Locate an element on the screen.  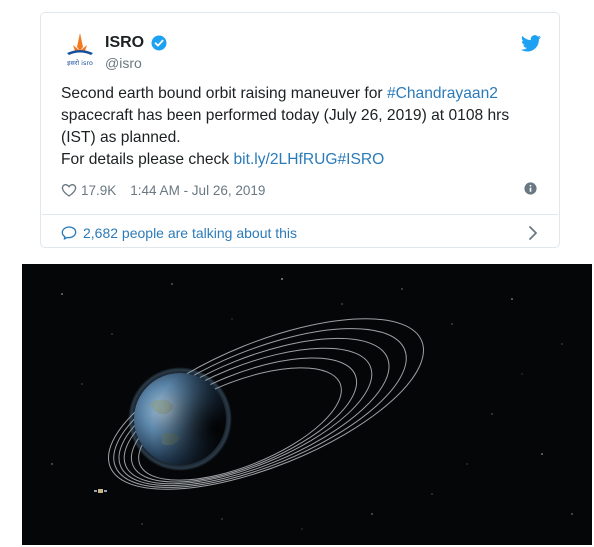
author-handle: @isro is located at coordinates (123, 63).